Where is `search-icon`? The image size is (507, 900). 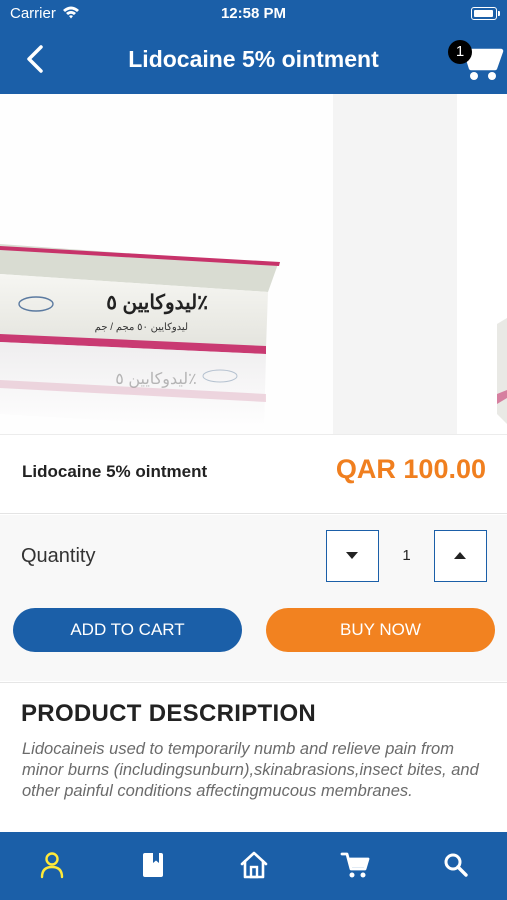 search-icon is located at coordinates (456, 865).